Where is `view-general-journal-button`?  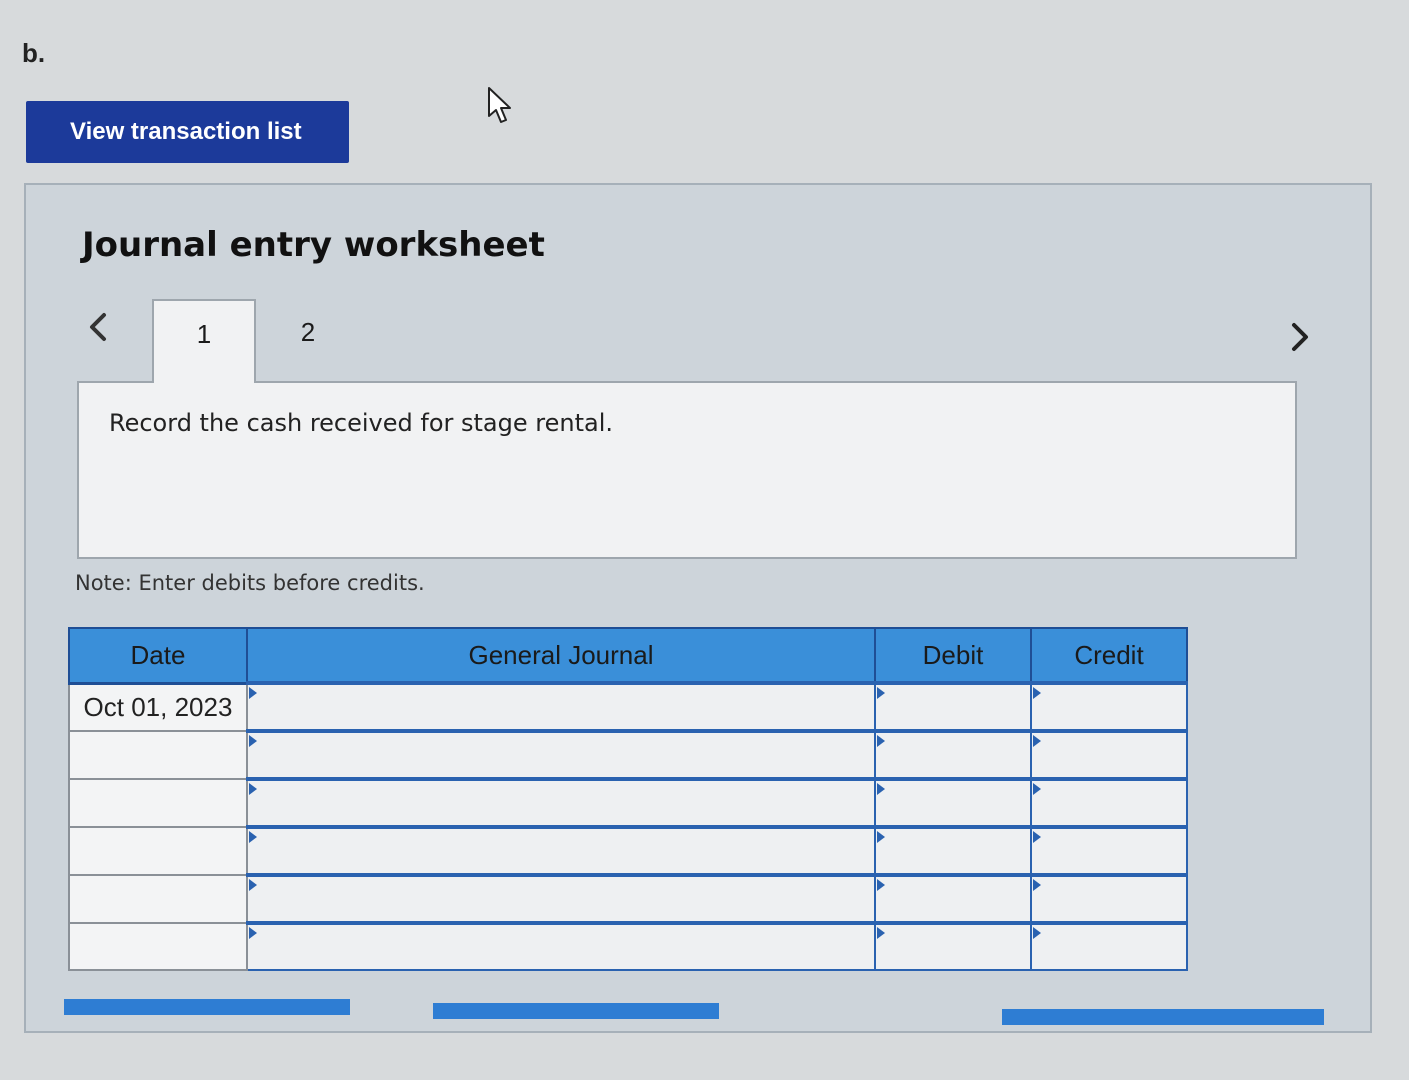 view-general-journal-button is located at coordinates (1163, 1017).